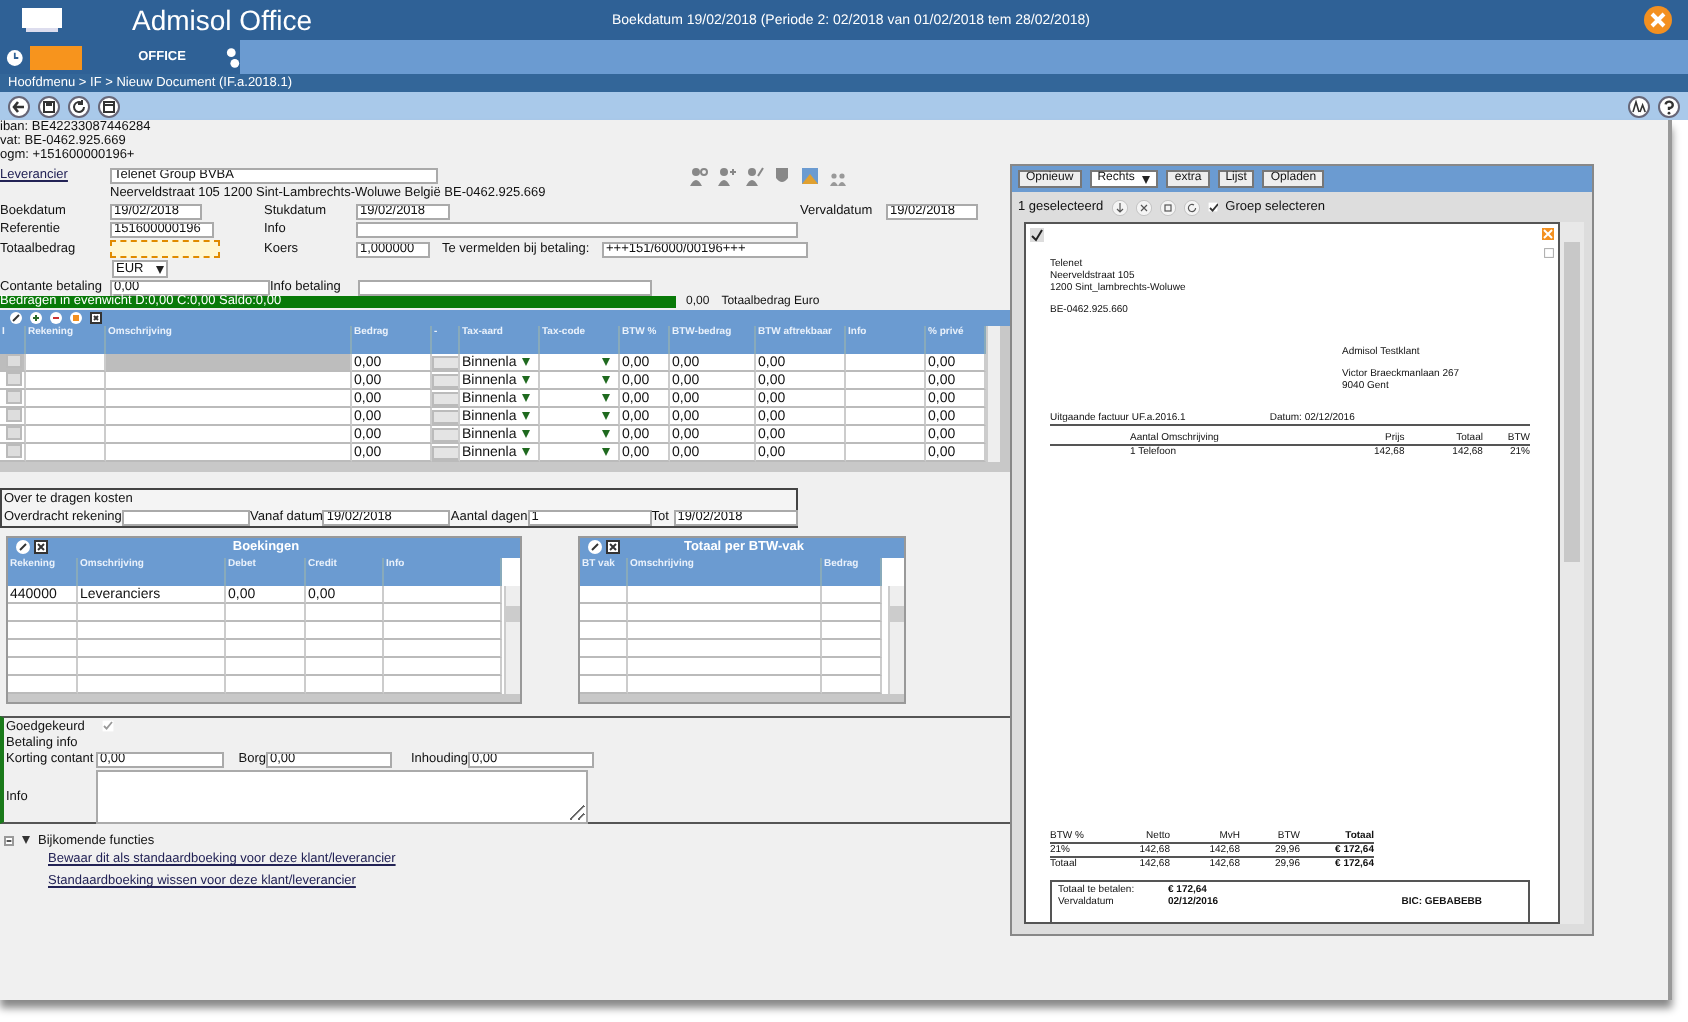 Image resolution: width=1688 pixels, height=1022 pixels. I want to click on person-search-icon, so click(698, 175).